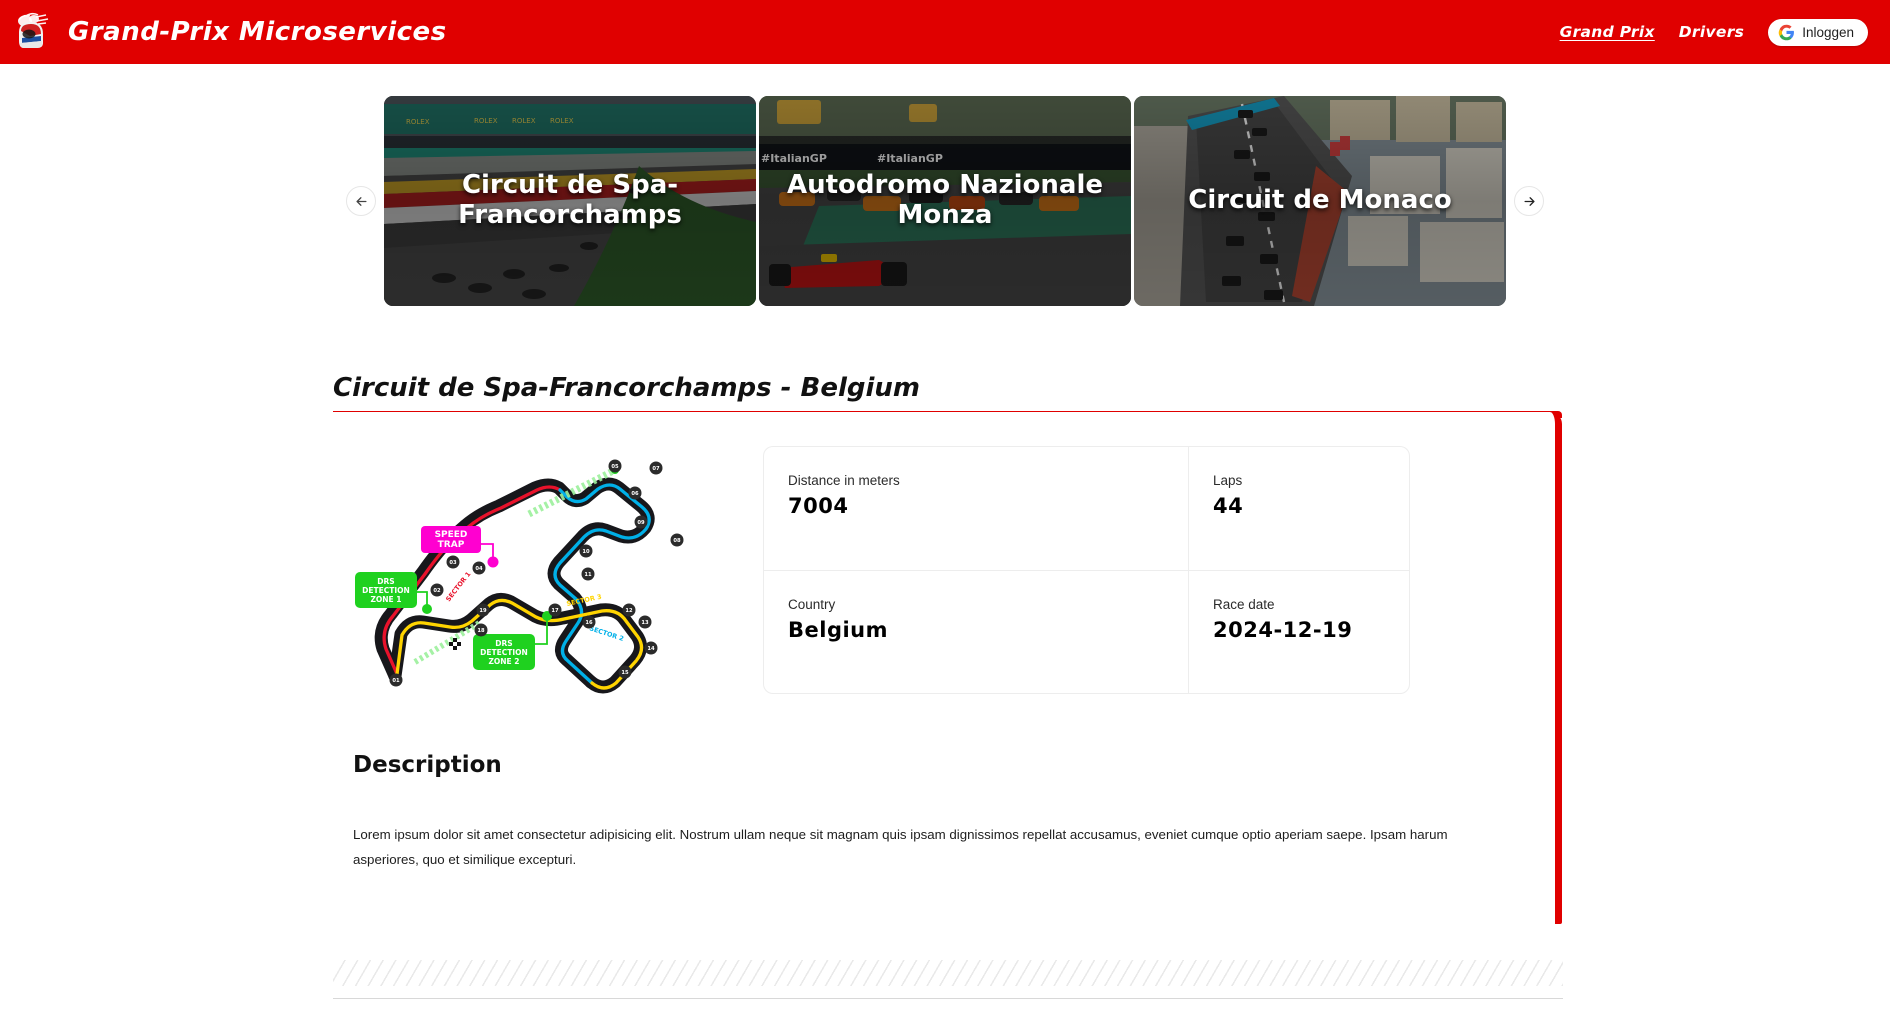  I want to click on stat-label: Laps, so click(1228, 480).